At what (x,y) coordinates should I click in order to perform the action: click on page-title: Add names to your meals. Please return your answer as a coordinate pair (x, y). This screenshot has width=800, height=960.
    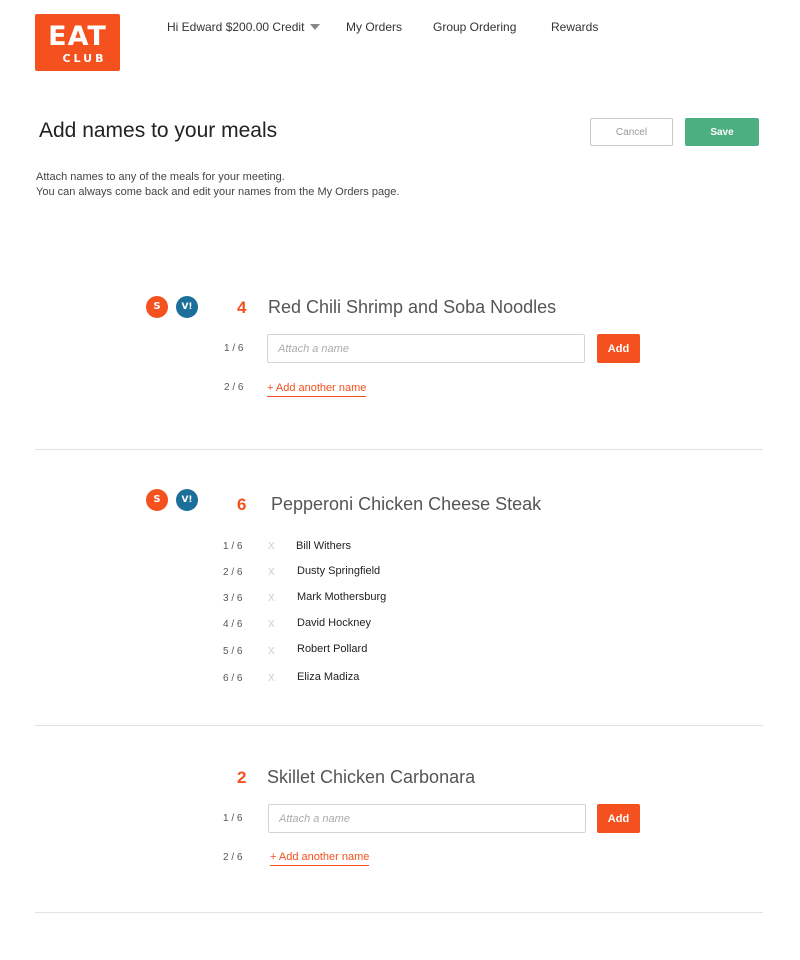
    Looking at the image, I should click on (158, 130).